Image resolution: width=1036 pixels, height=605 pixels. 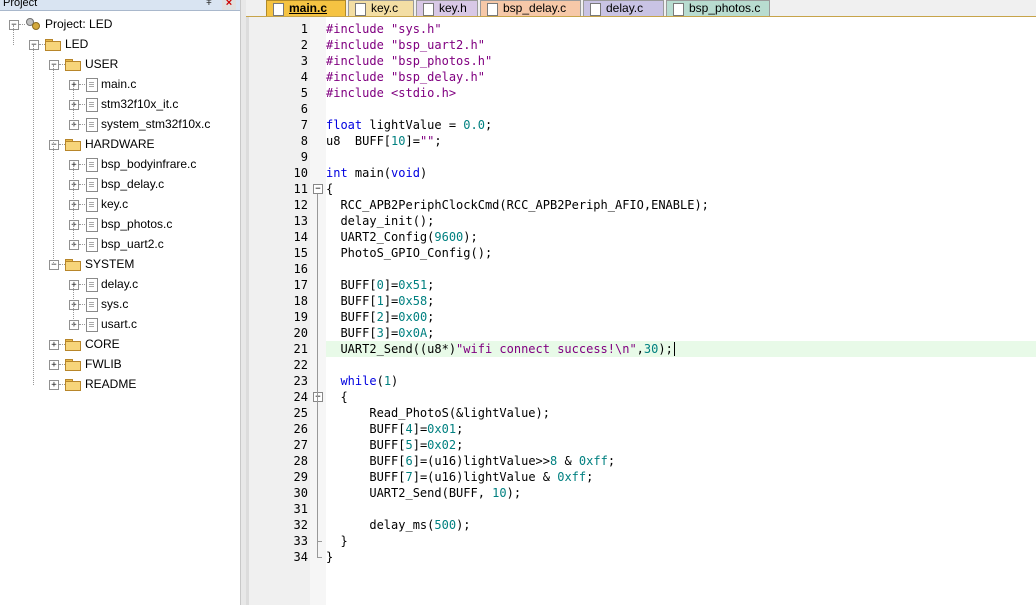 I want to click on code-line: BUFF[4]=0x01;, so click(x=394, y=429).